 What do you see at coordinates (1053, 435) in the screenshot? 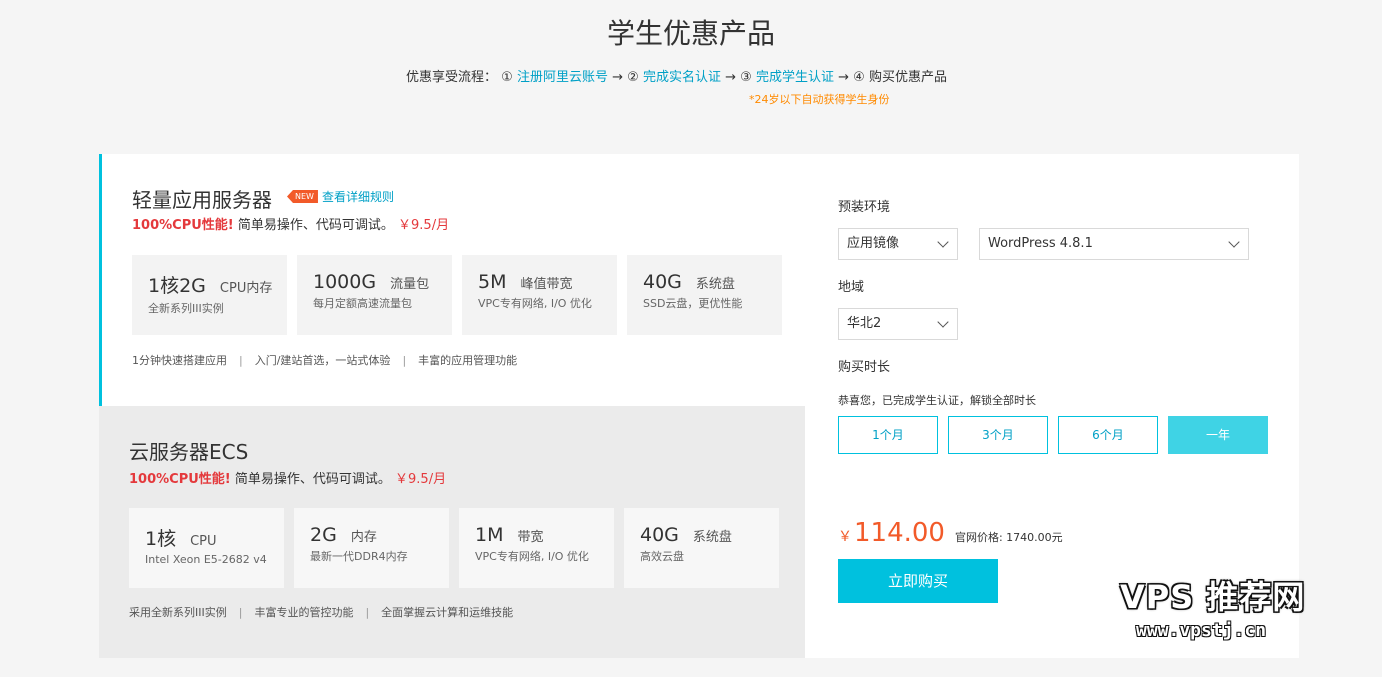
I see `duration-options: 1个月 3个月 6个月 一年` at bounding box center [1053, 435].